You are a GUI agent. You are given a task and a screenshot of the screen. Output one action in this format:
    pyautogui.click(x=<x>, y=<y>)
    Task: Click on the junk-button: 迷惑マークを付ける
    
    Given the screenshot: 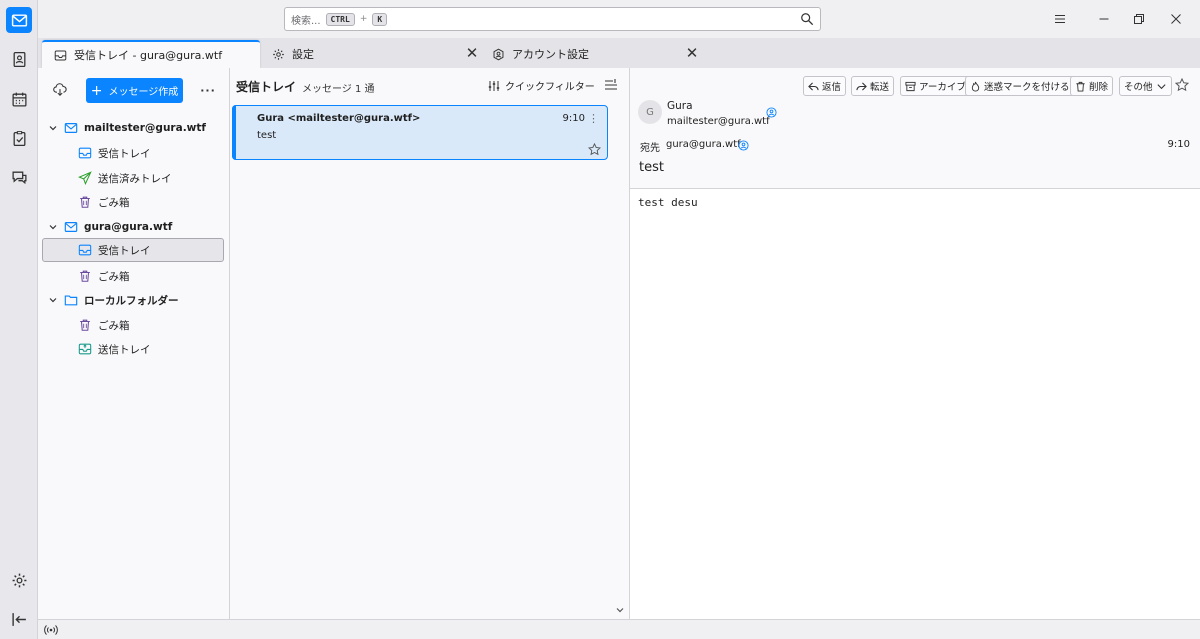 What is the action you would take?
    pyautogui.click(x=1020, y=86)
    